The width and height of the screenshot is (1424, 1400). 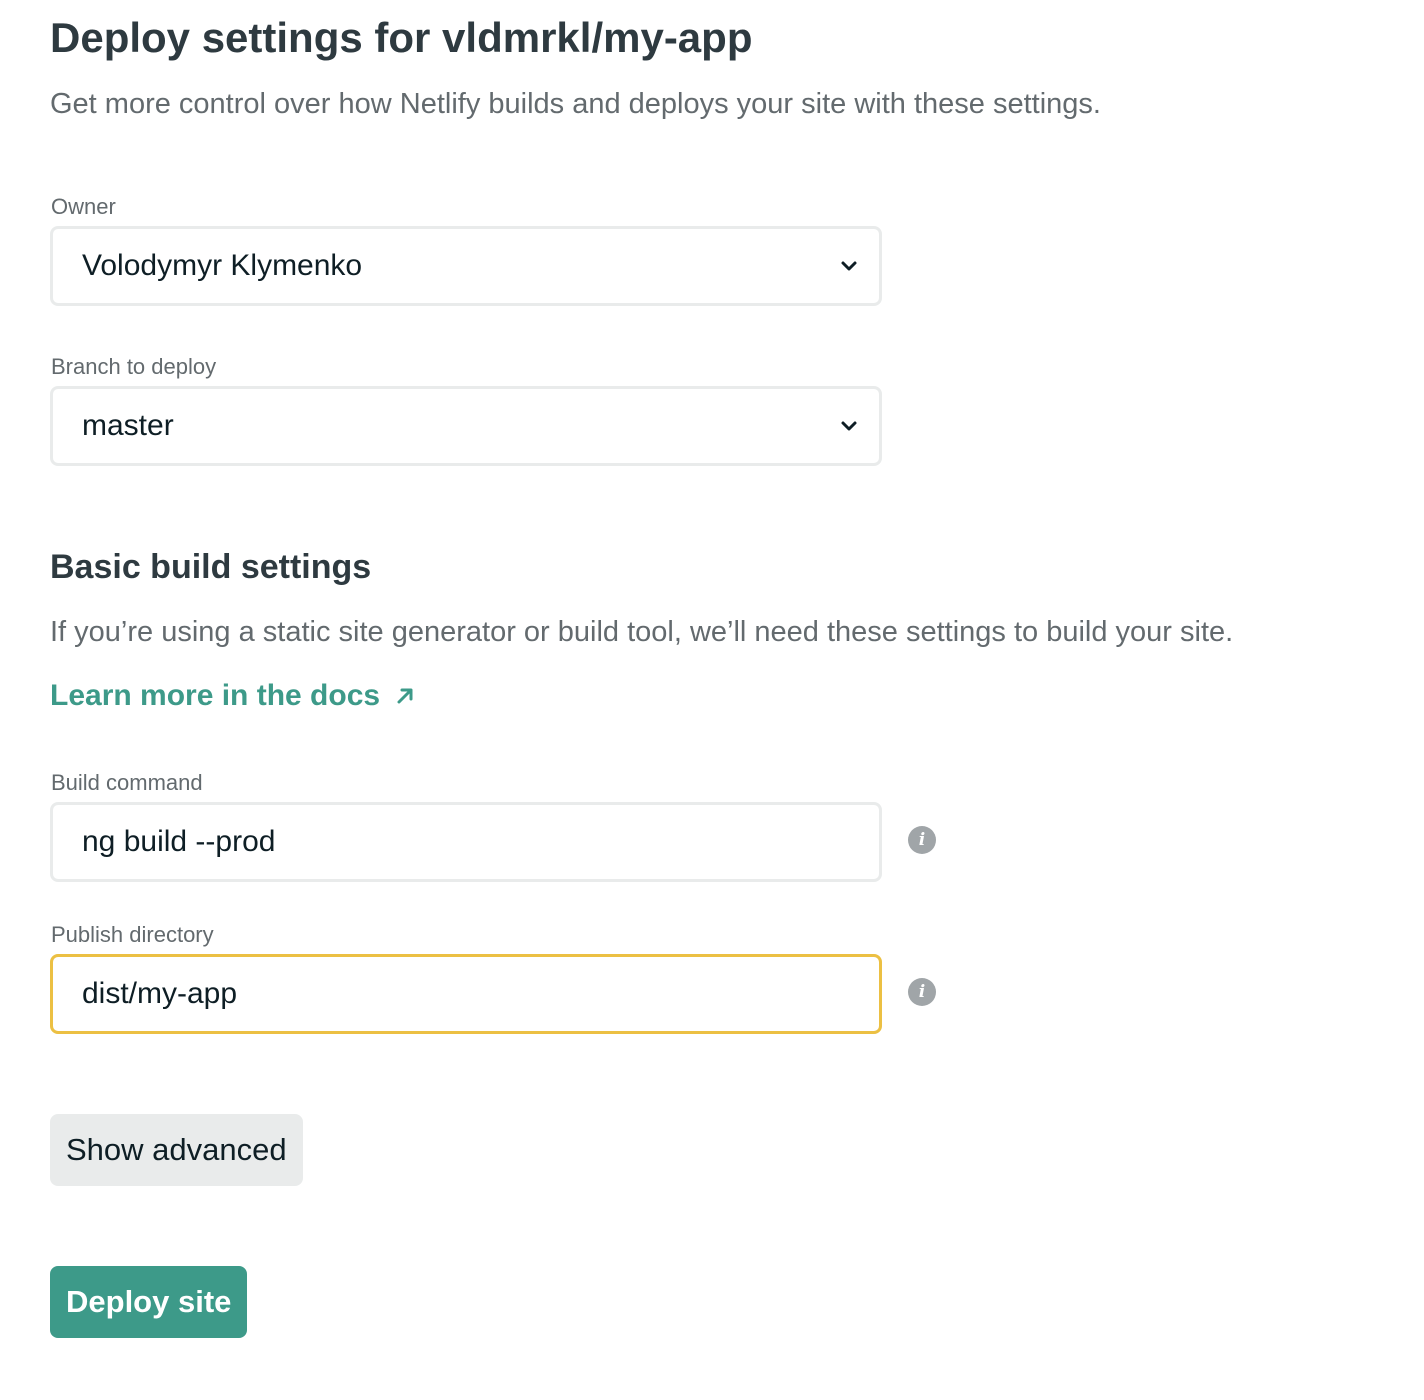 I want to click on docs-link-label: Learn more in the docs, so click(x=215, y=695).